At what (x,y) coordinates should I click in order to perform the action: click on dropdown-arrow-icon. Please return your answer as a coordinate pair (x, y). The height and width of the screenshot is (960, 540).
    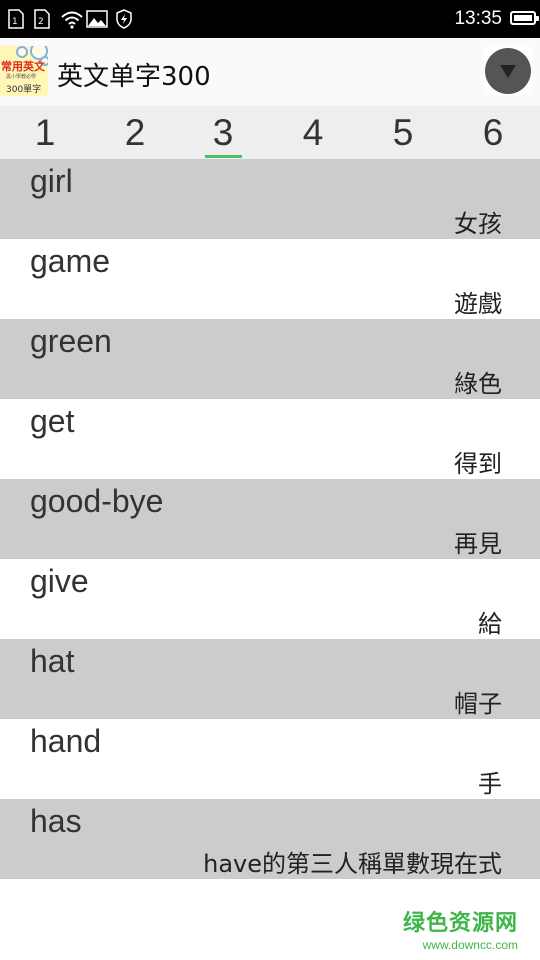
    Looking at the image, I should click on (508, 71).